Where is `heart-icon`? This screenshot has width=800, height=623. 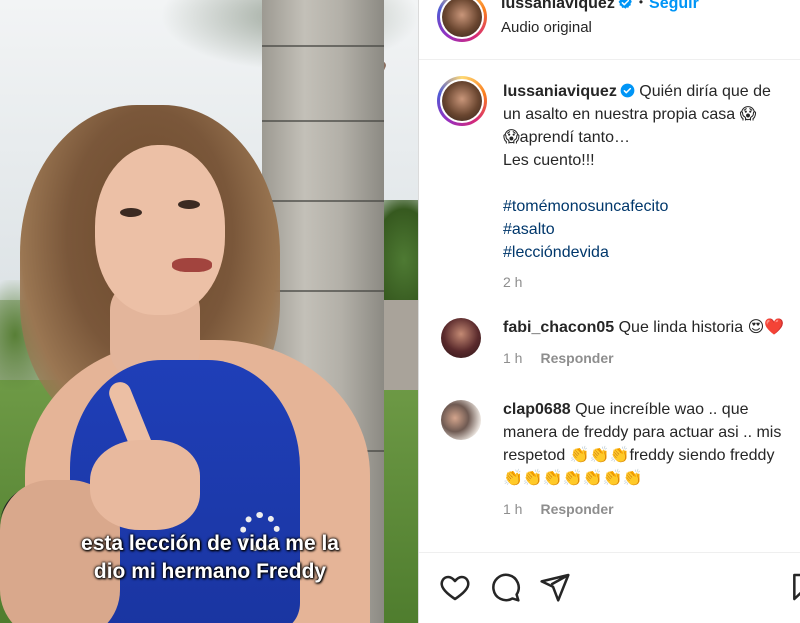
heart-icon is located at coordinates (455, 587).